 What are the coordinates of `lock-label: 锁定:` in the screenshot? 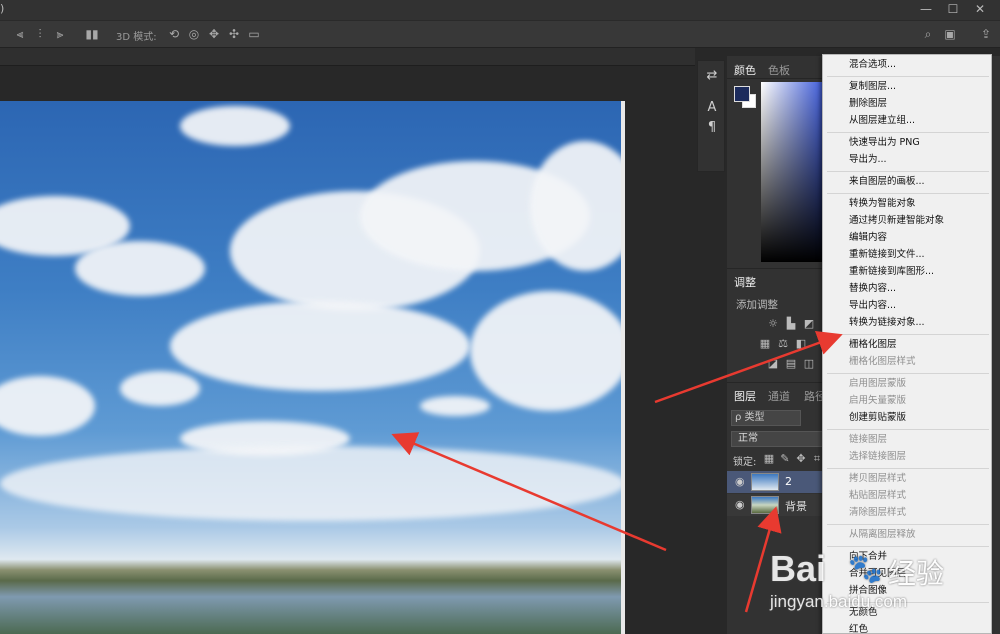 It's located at (745, 462).